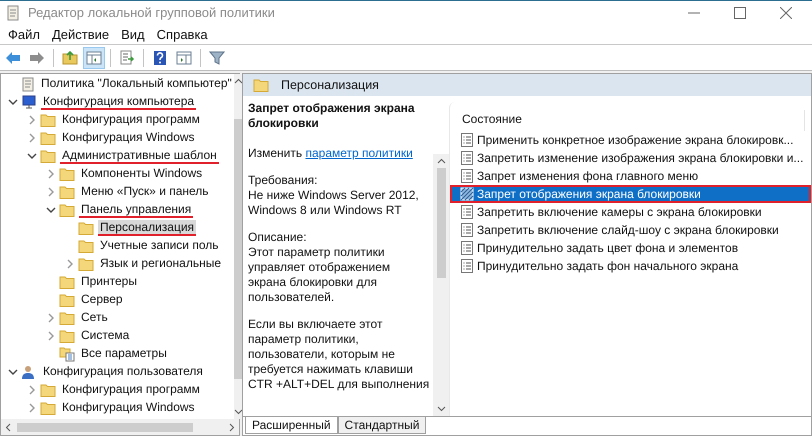 The width and height of the screenshot is (812, 436). I want to click on close-icon, so click(786, 12).